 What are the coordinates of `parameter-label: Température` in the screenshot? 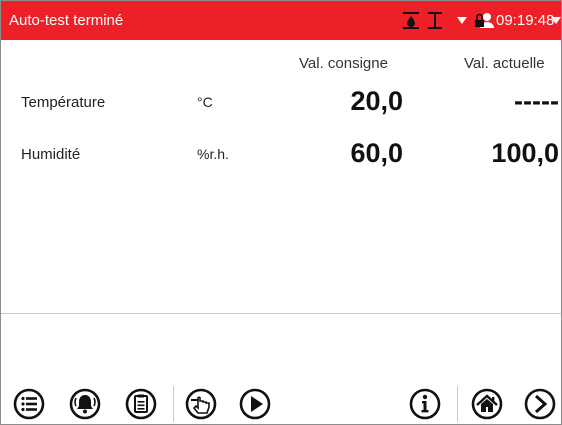 It's located at (63, 102).